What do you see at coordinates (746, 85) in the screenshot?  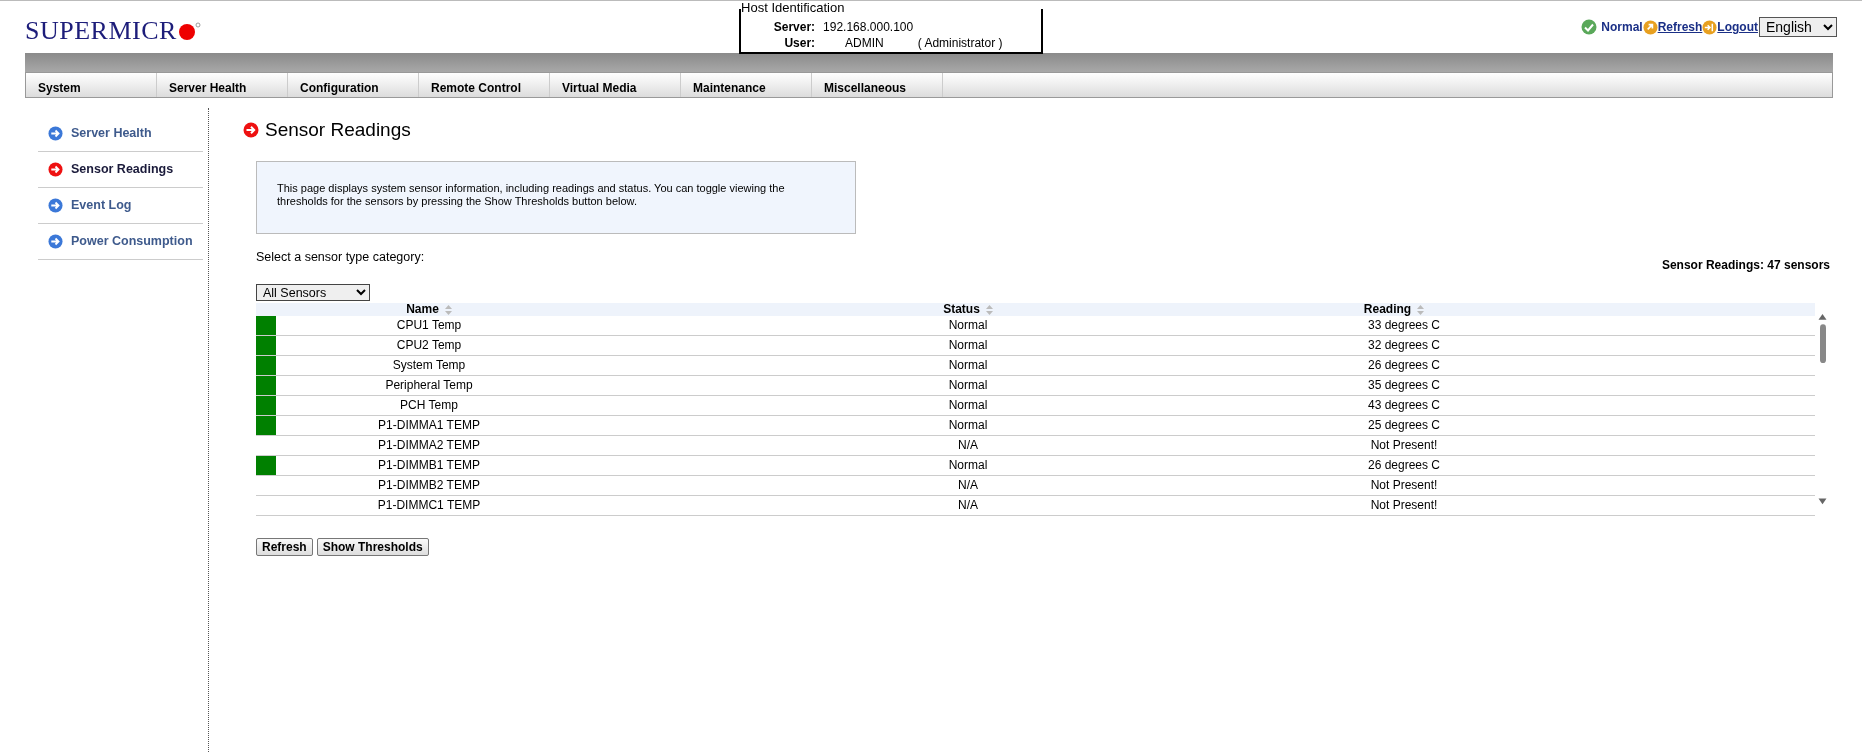 I see `menu-item: Maintenance` at bounding box center [746, 85].